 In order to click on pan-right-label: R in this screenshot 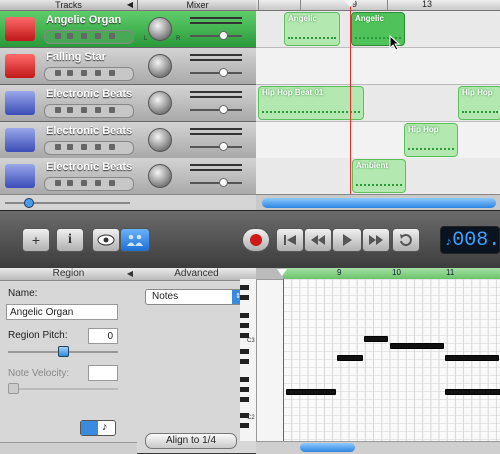, I will do `click(178, 39)`.